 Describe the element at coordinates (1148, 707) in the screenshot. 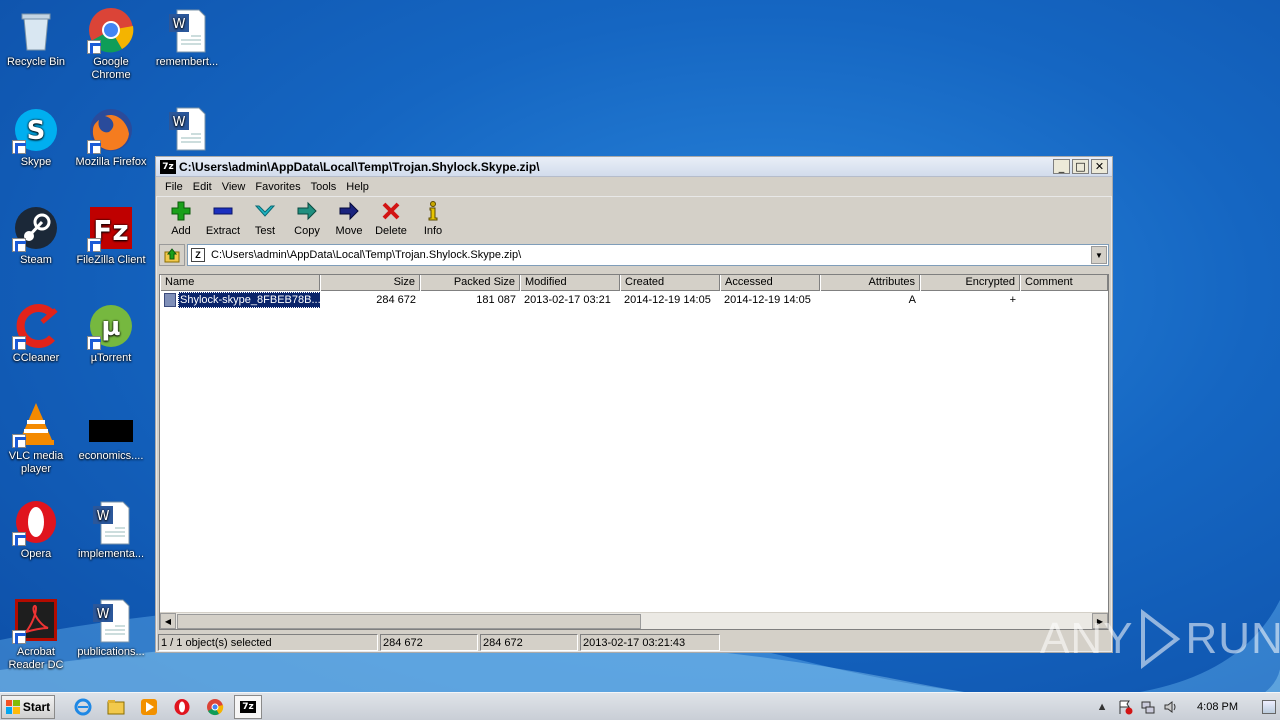

I see `network-icon` at that location.